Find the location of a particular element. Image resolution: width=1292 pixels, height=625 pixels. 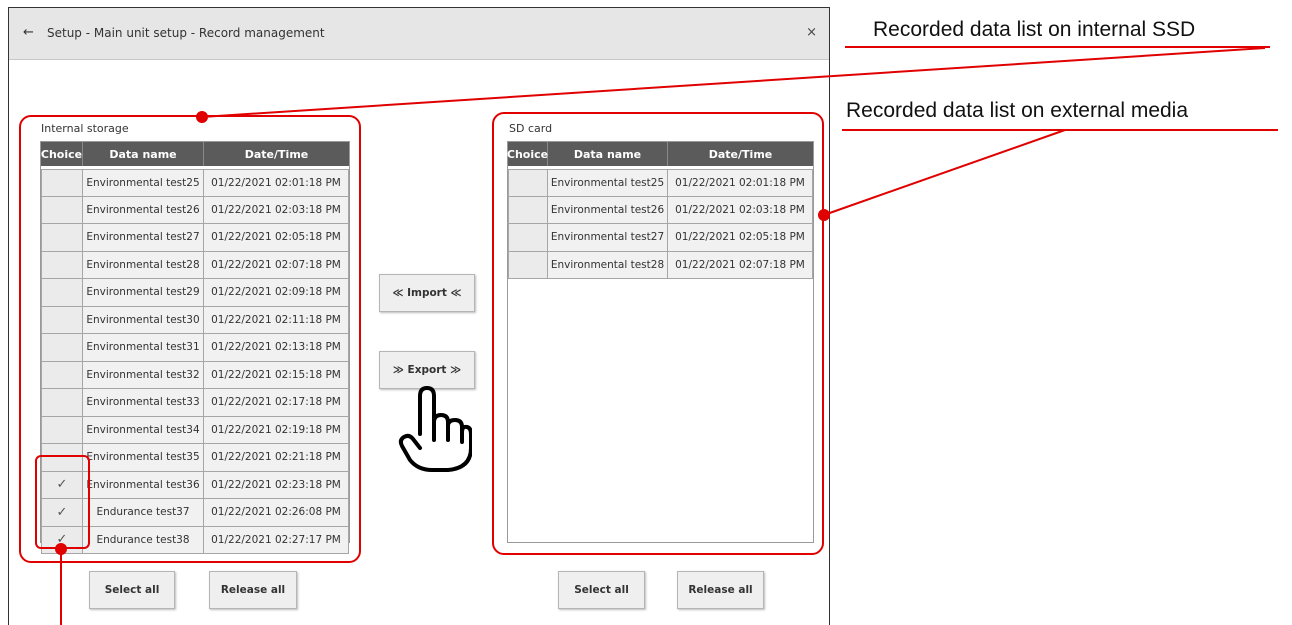

callout-dot-internal is located at coordinates (202, 117).